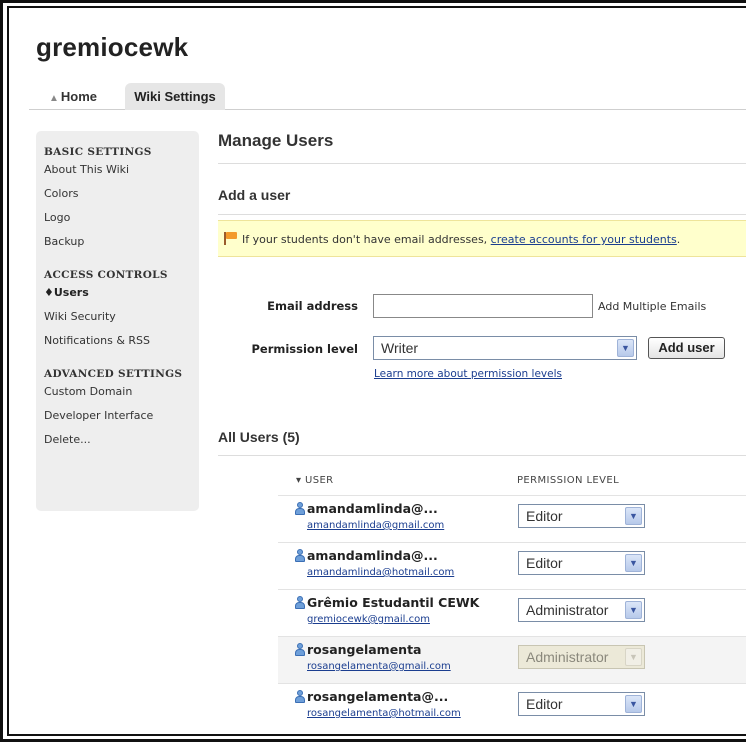 The height and width of the screenshot is (742, 746). I want to click on user-email: rosangelamenta@hotmail.com, so click(384, 713).